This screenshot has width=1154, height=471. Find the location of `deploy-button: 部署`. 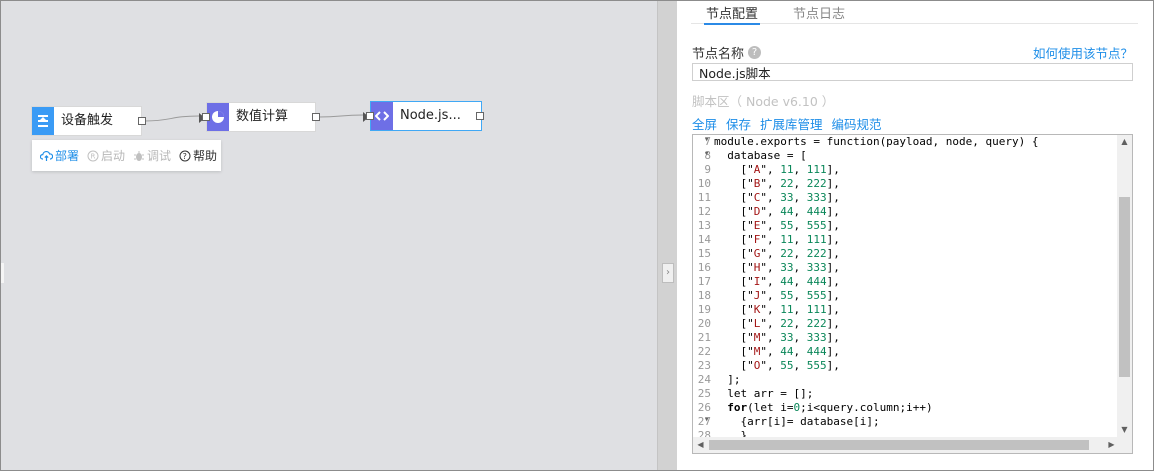

deploy-button: 部署 is located at coordinates (59, 155).